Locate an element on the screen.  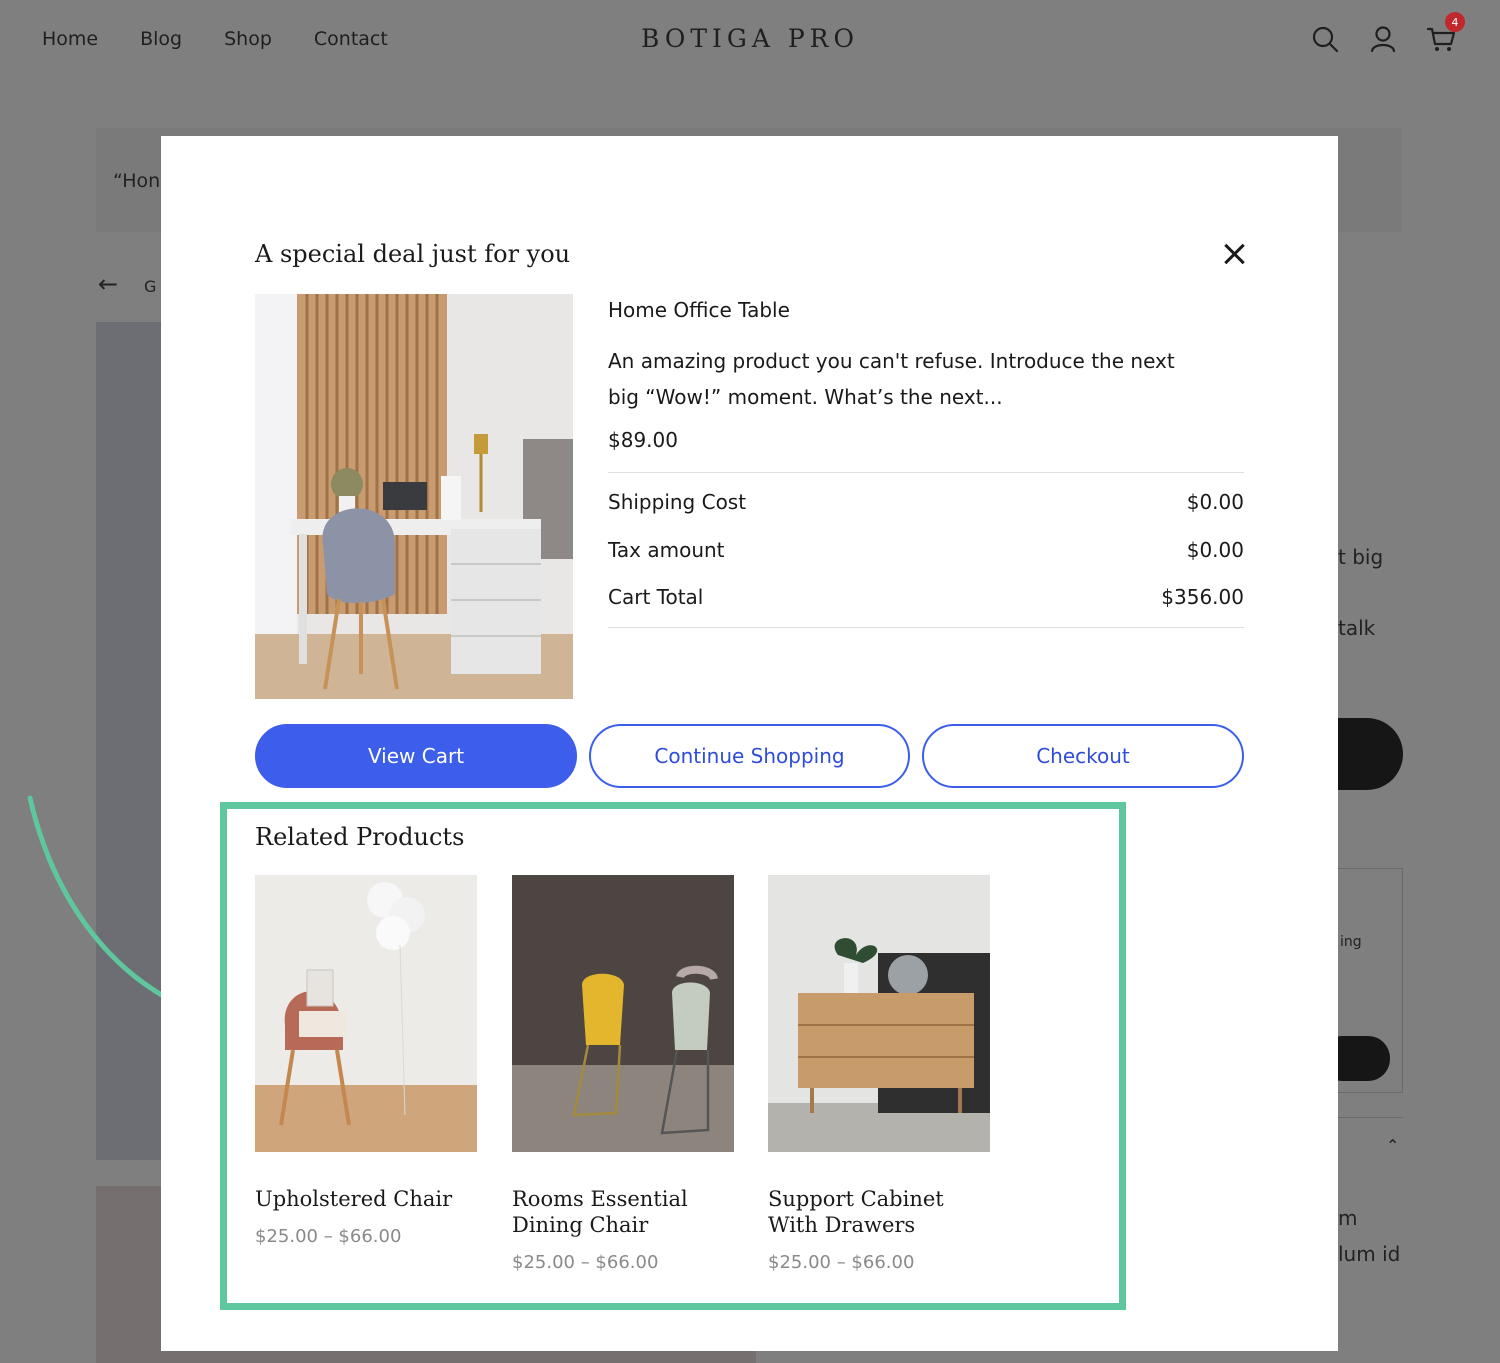
related-product-card: Upholstered Chair $25.00 – $66.00 is located at coordinates (366, 1061).